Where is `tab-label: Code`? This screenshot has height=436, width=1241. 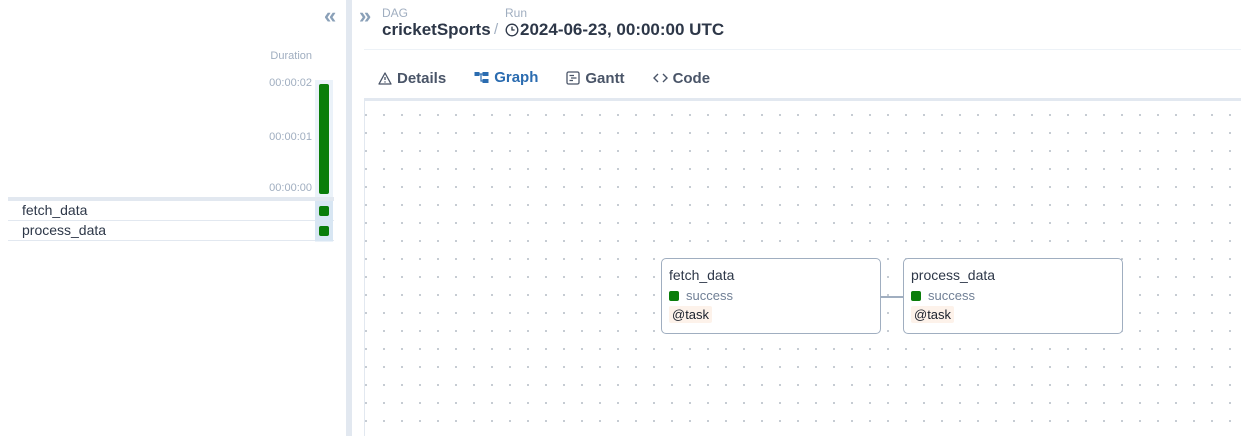 tab-label: Code is located at coordinates (691, 78).